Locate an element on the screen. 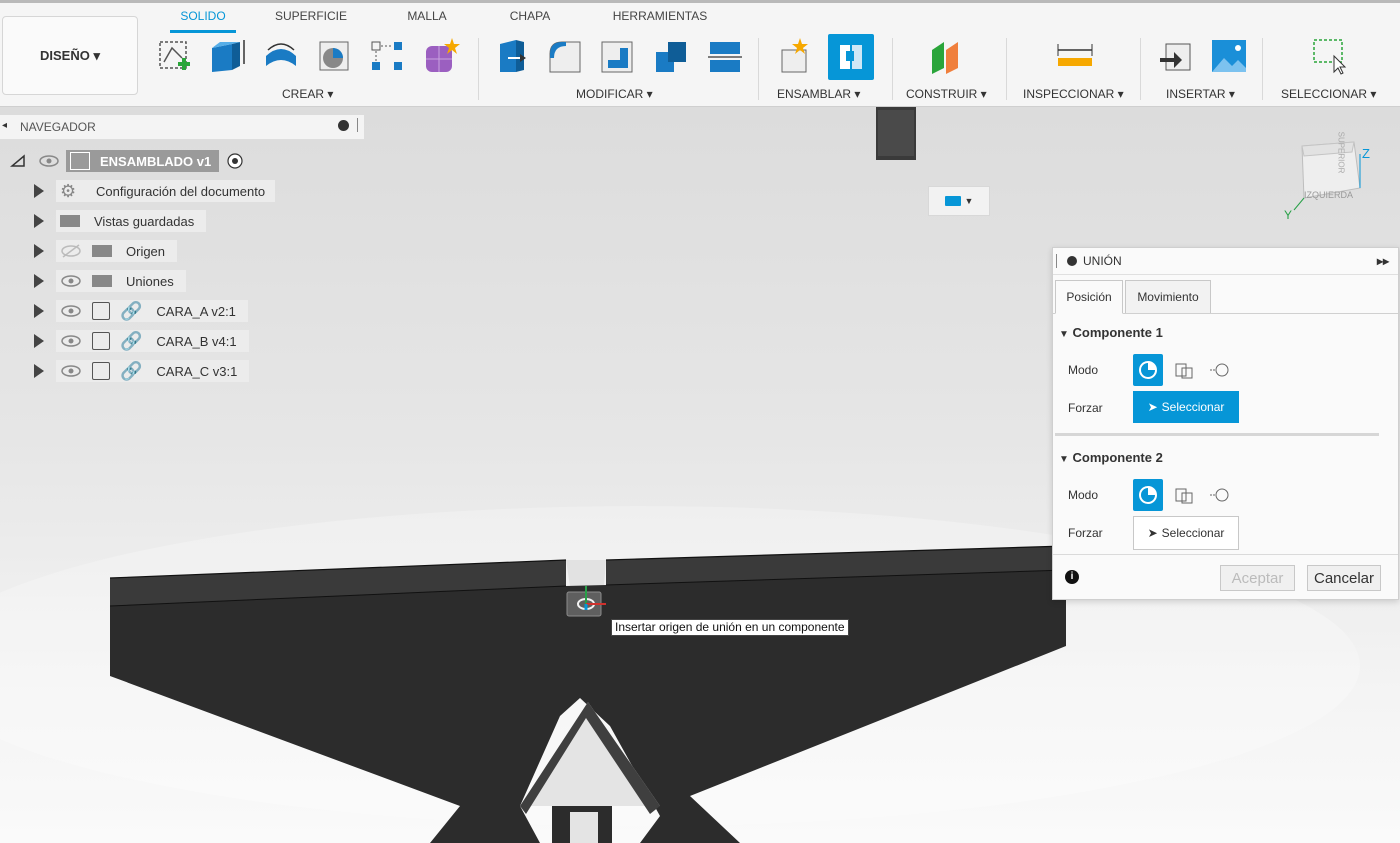  extrude-icon is located at coordinates (227, 56).